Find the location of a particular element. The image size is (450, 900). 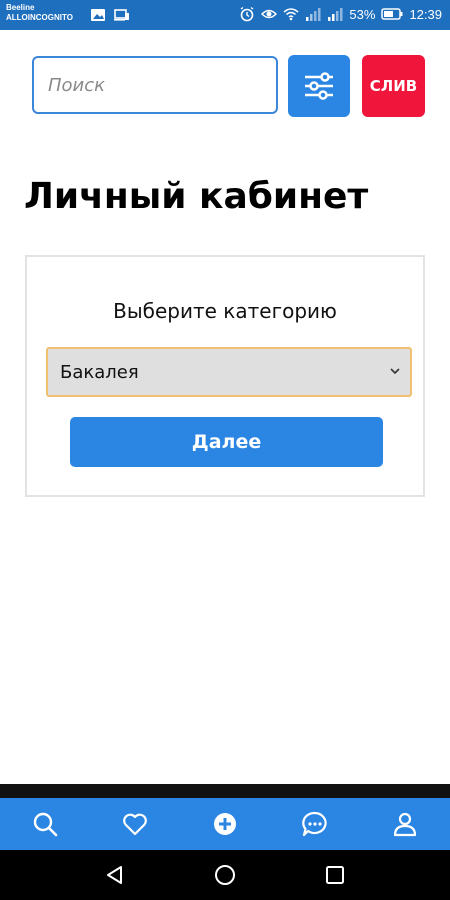

page-title: Личный кабинет is located at coordinates (196, 196).